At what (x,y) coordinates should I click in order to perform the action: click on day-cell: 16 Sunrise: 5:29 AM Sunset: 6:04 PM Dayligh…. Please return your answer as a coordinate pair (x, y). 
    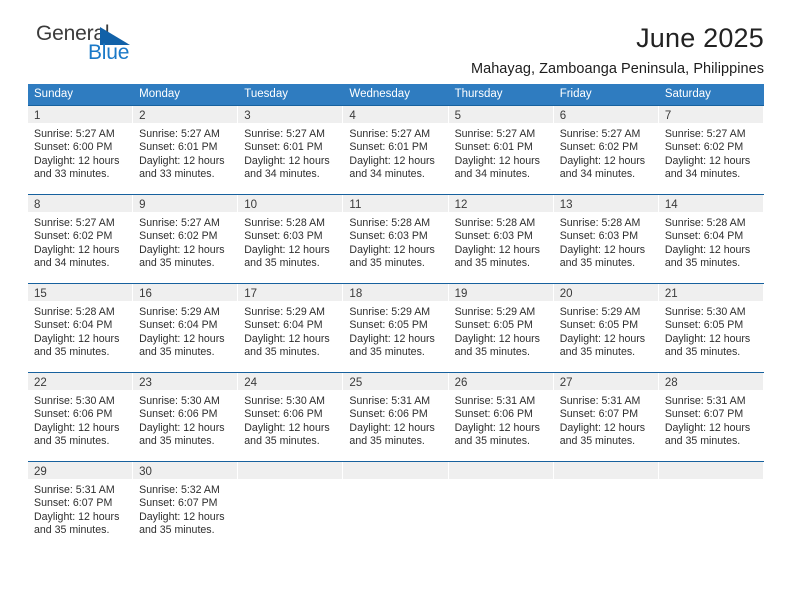
    Looking at the image, I should click on (186, 324).